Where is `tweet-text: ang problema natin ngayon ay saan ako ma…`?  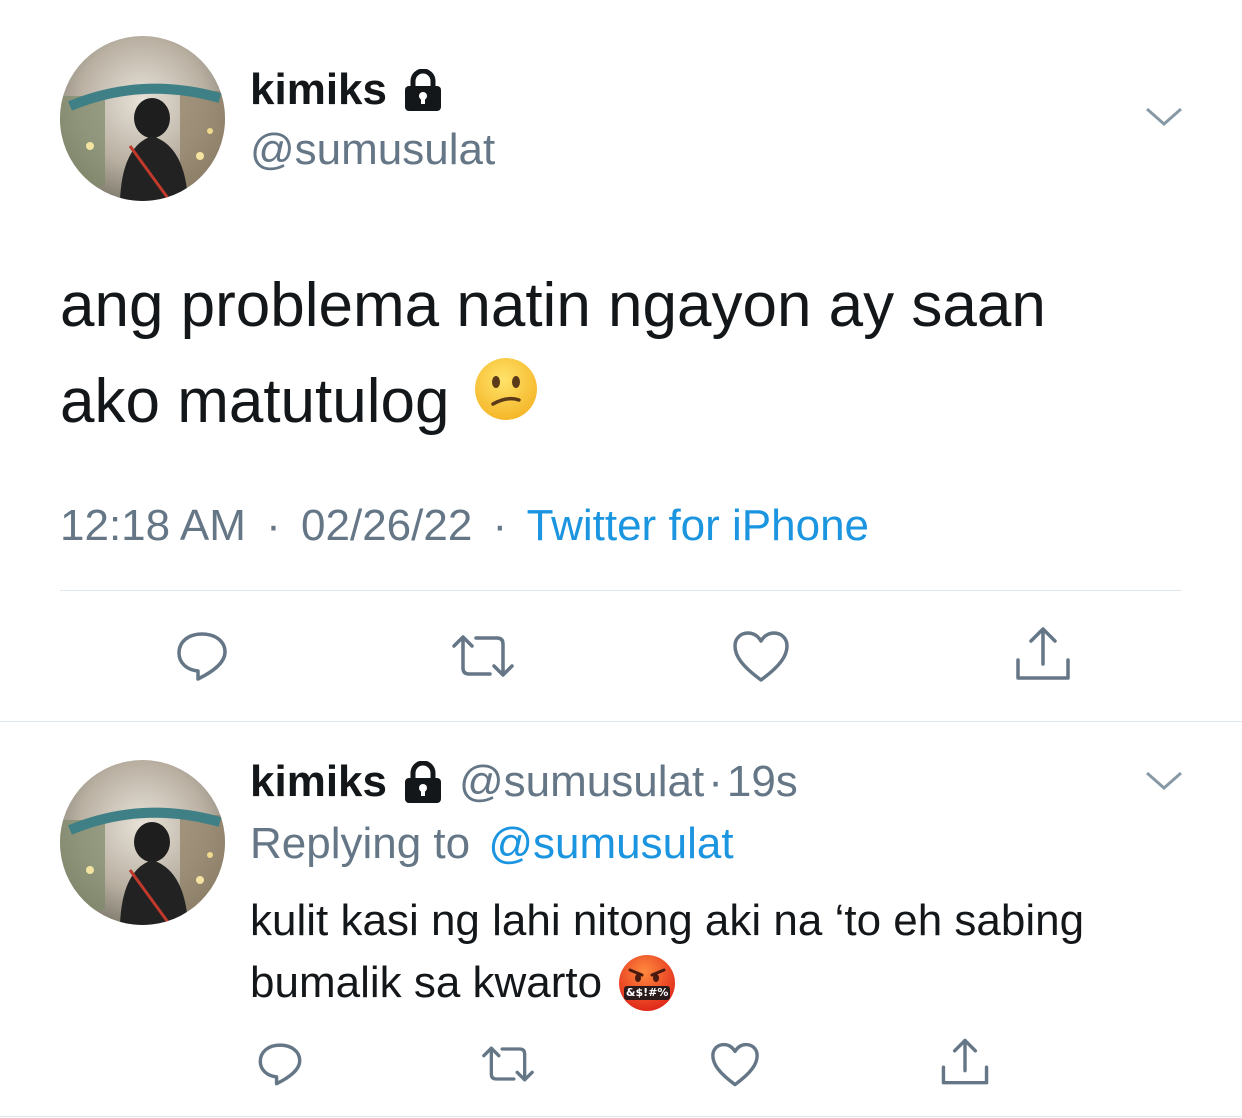
tweet-text: ang problema natin ngayon ay saan ako ma… is located at coordinates (553, 354).